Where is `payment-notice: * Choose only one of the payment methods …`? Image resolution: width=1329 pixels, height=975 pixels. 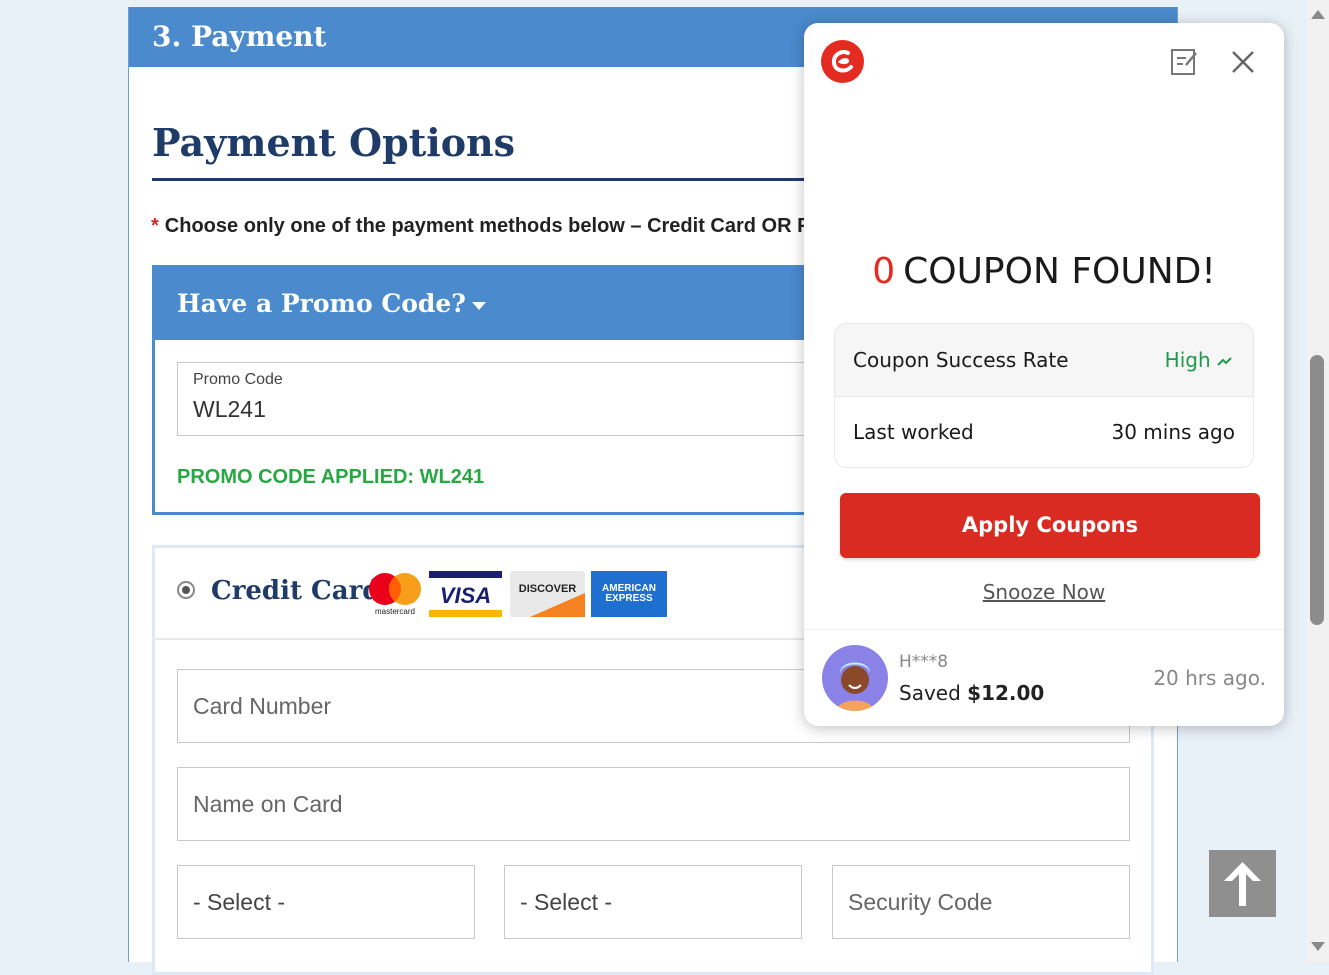 payment-notice: * Choose only one of the payment methods … is located at coordinates (480, 226).